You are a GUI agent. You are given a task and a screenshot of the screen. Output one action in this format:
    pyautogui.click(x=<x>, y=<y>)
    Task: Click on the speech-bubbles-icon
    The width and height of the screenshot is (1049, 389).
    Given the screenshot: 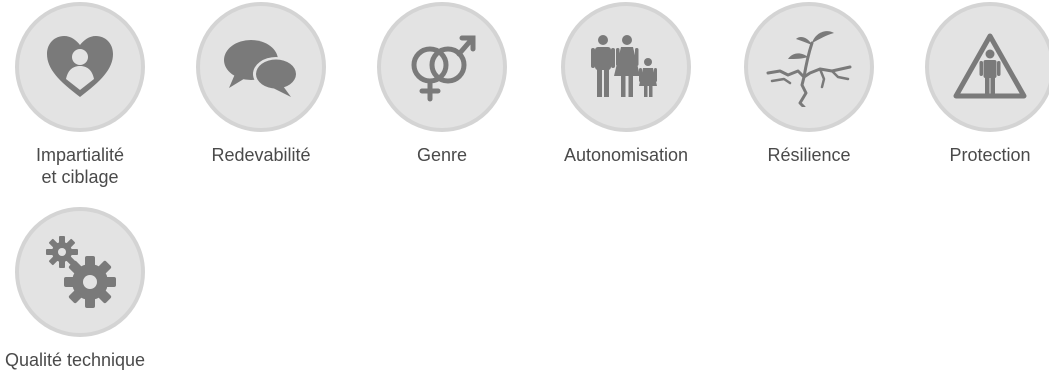 What is the action you would take?
    pyautogui.click(x=261, y=68)
    